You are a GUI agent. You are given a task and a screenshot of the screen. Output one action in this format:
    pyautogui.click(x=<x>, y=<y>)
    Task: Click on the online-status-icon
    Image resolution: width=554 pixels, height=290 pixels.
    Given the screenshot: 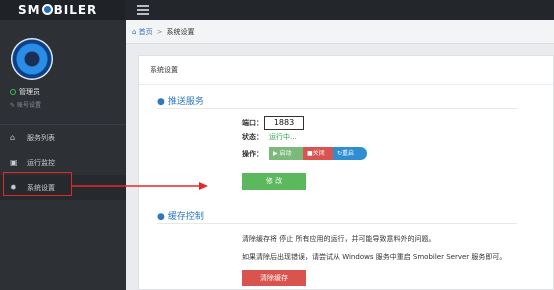 What is the action you would take?
    pyautogui.click(x=13, y=92)
    